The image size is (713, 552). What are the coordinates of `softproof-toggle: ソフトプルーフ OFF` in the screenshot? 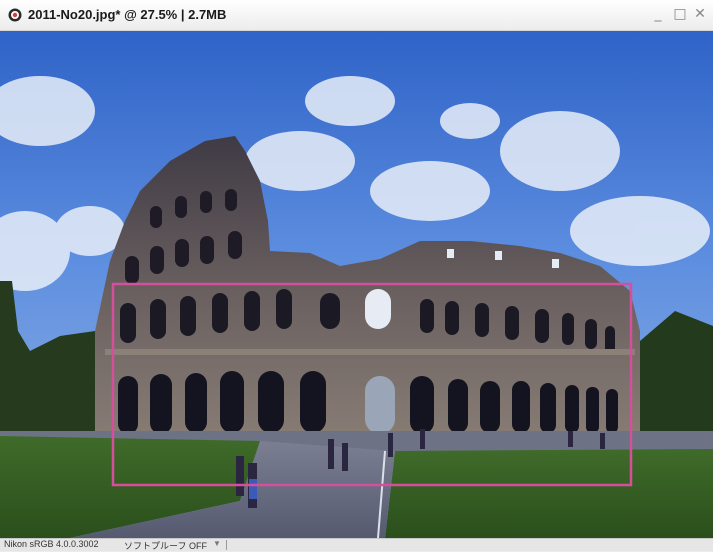 It's located at (165, 545).